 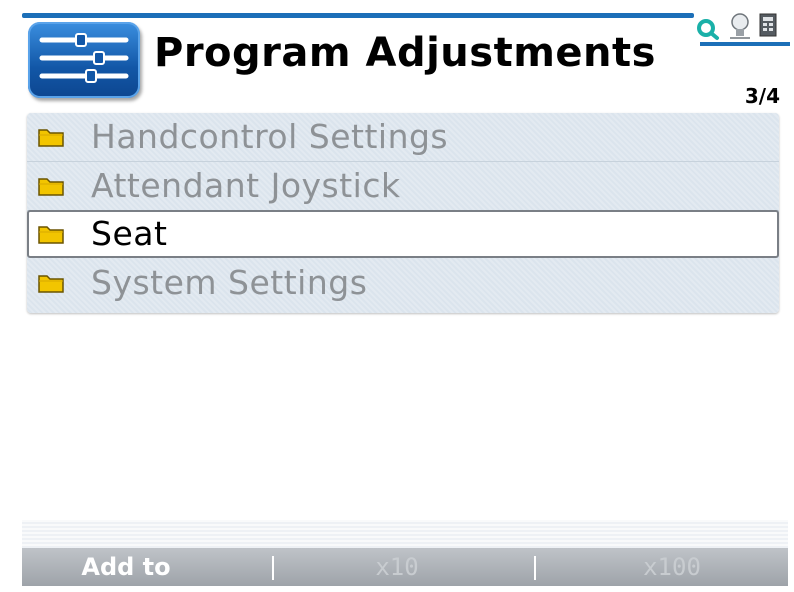 I want to click on menu-item-label: Seat, so click(x=129, y=233).